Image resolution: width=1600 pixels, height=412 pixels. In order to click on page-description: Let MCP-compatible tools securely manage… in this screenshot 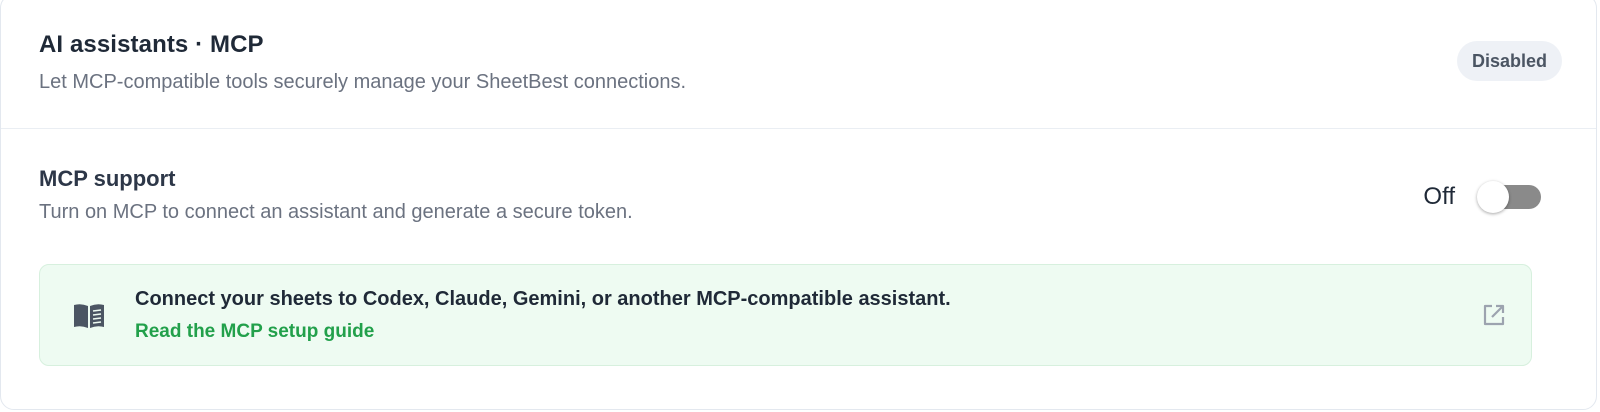, I will do `click(363, 82)`.